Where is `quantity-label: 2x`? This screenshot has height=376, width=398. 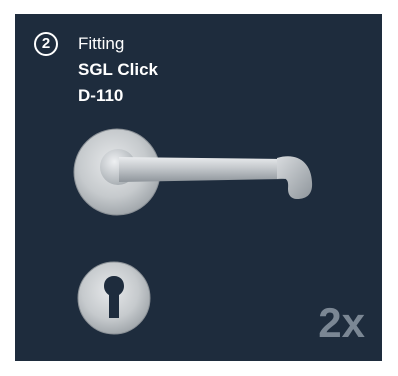
quantity-label: 2x is located at coordinates (341, 322).